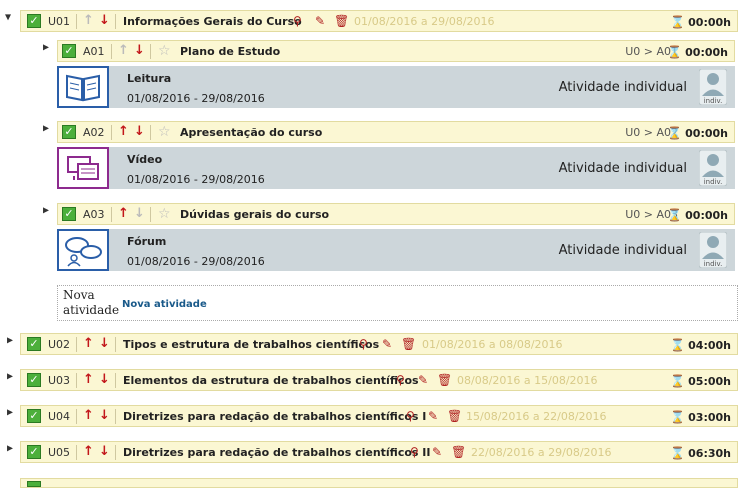  I want to click on new-activity-link: Nova atividade, so click(164, 304).